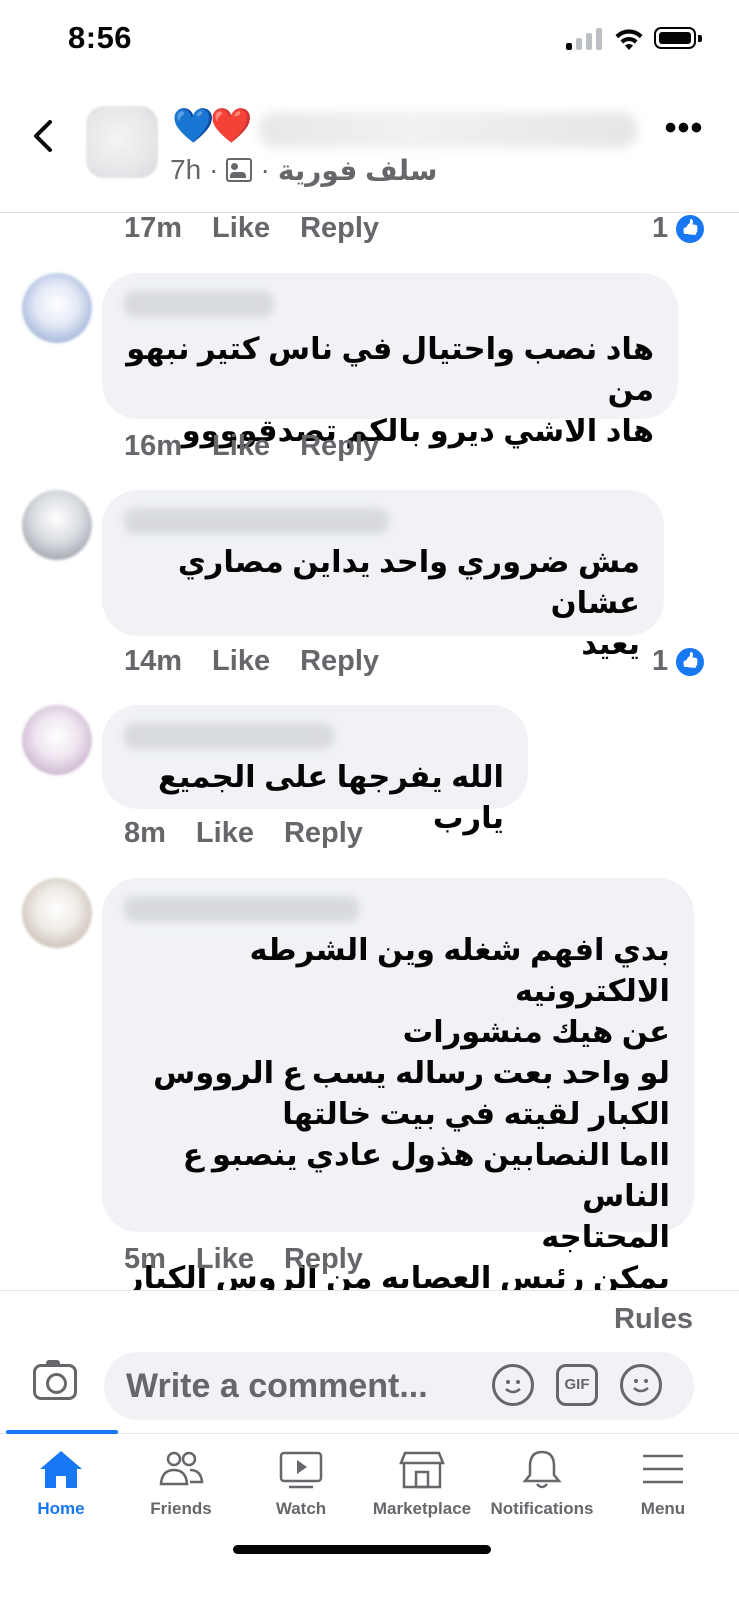 The width and height of the screenshot is (739, 1600). Describe the element at coordinates (122, 142) in the screenshot. I see `group-avatar` at that location.